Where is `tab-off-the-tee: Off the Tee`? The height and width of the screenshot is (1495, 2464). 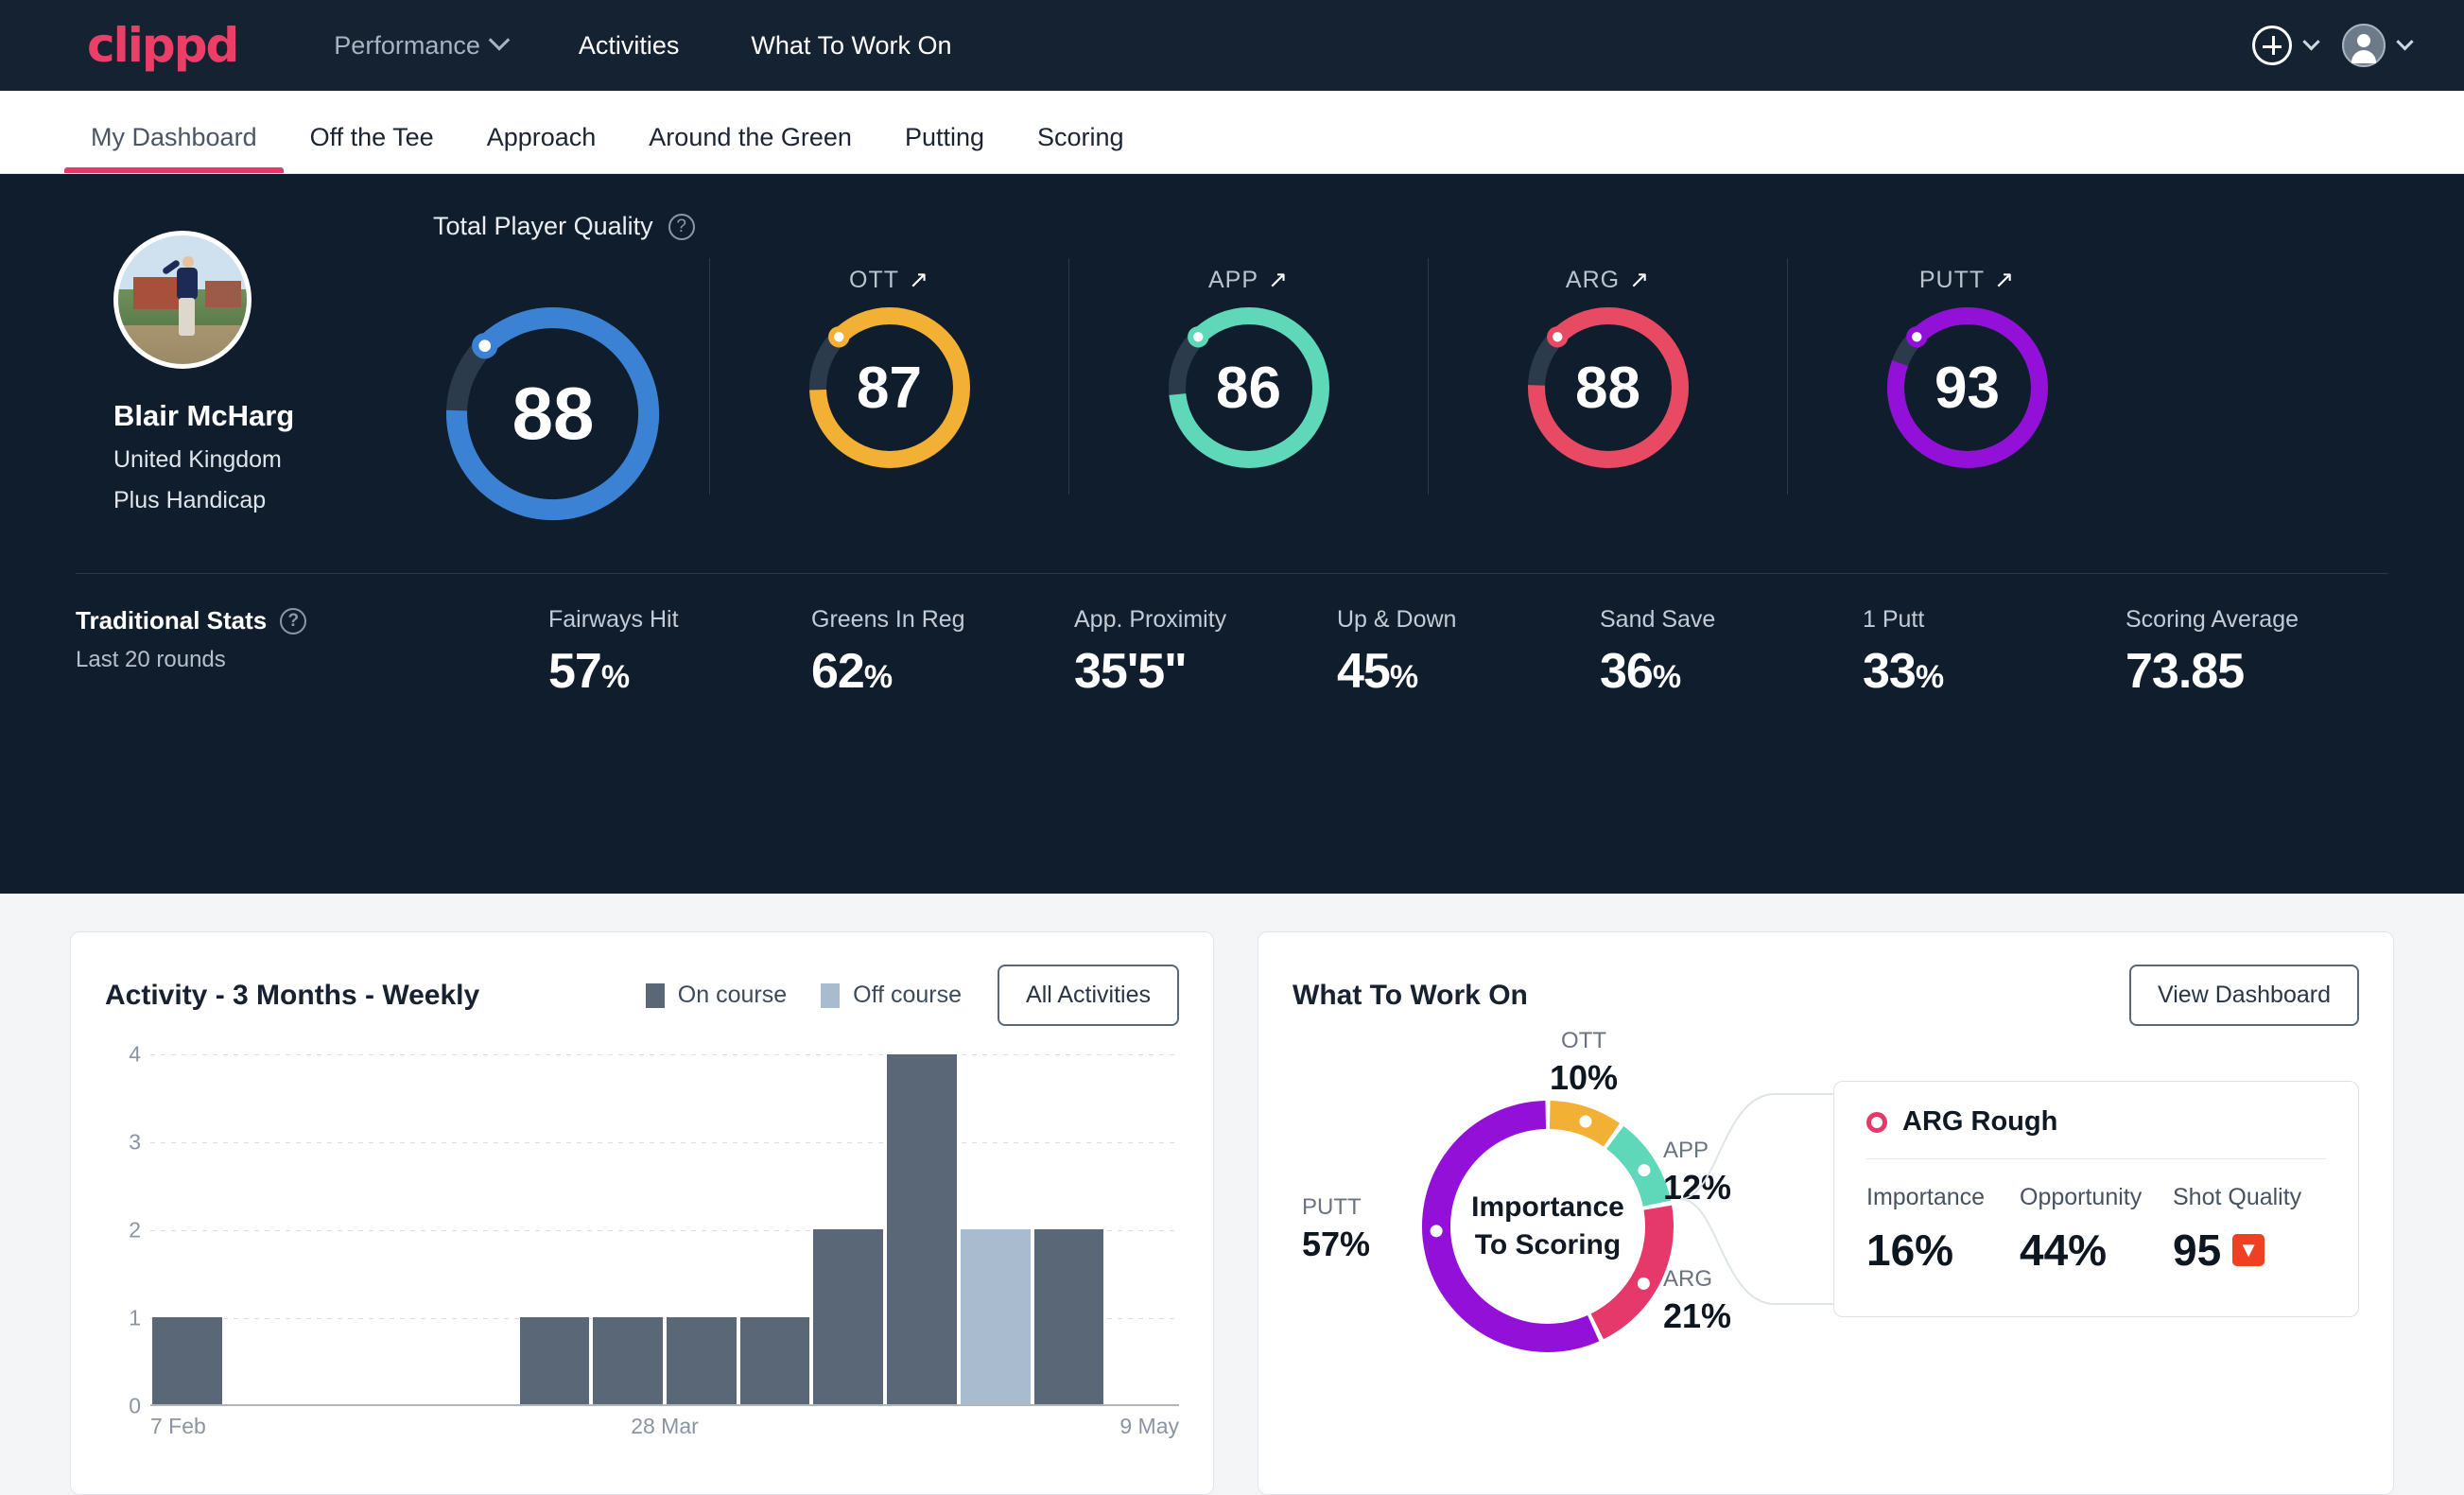 tab-off-the-tee: Off the Tee is located at coordinates (372, 148).